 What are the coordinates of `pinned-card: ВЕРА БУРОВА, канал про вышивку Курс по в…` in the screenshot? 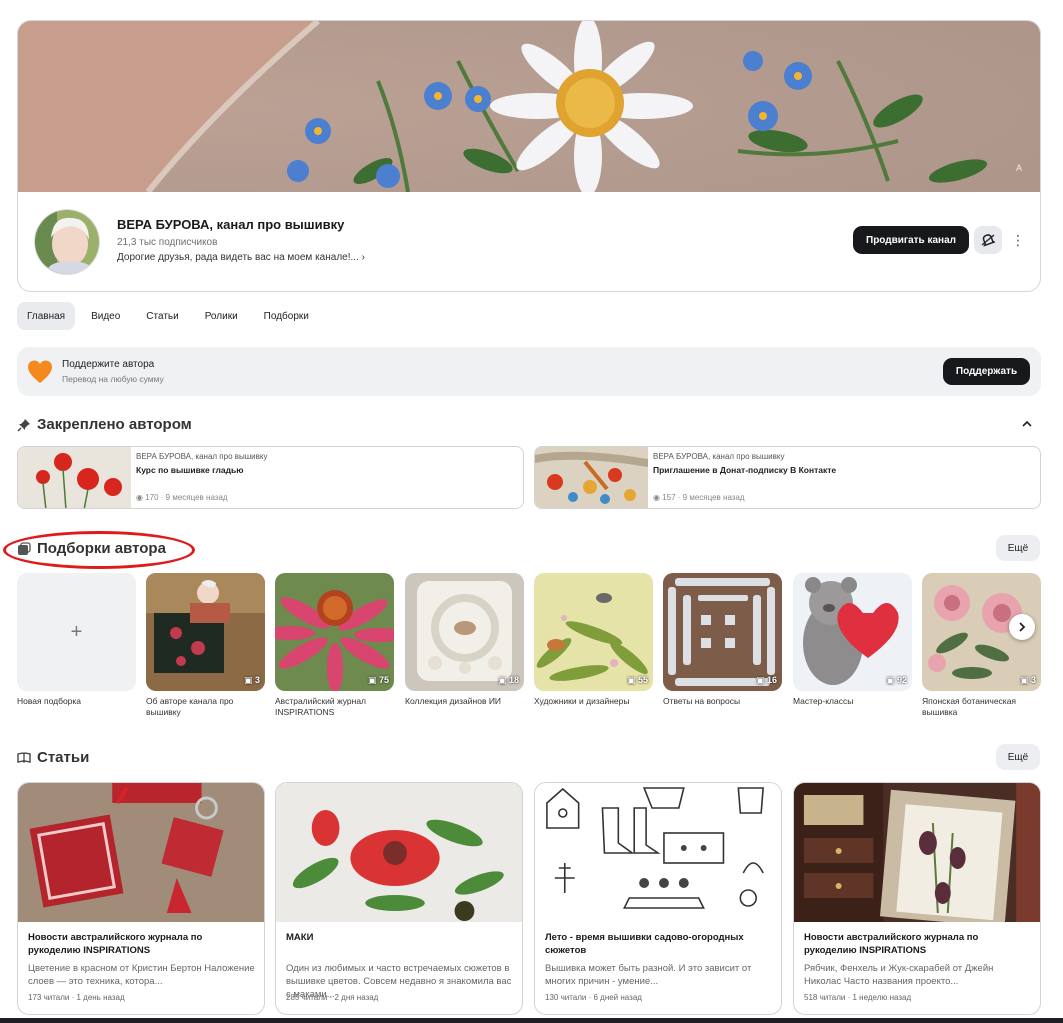 It's located at (270, 477).